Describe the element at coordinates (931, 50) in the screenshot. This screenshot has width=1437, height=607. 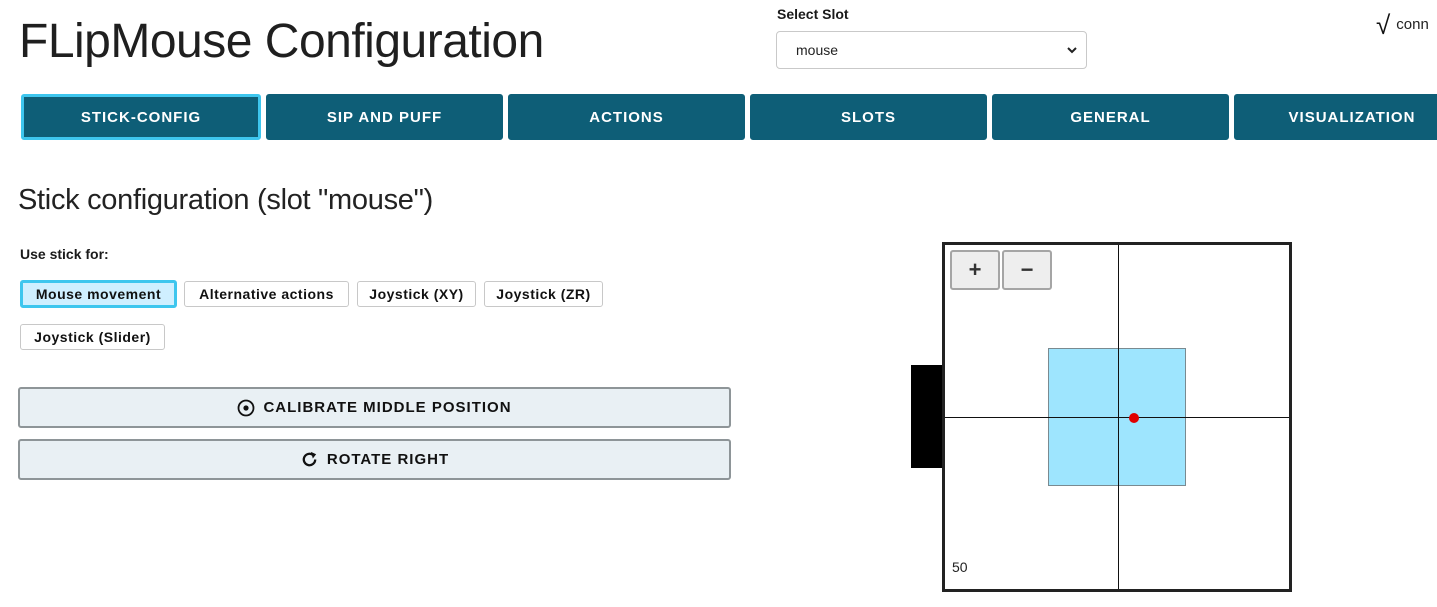
I see `slot-select: mouse` at that location.